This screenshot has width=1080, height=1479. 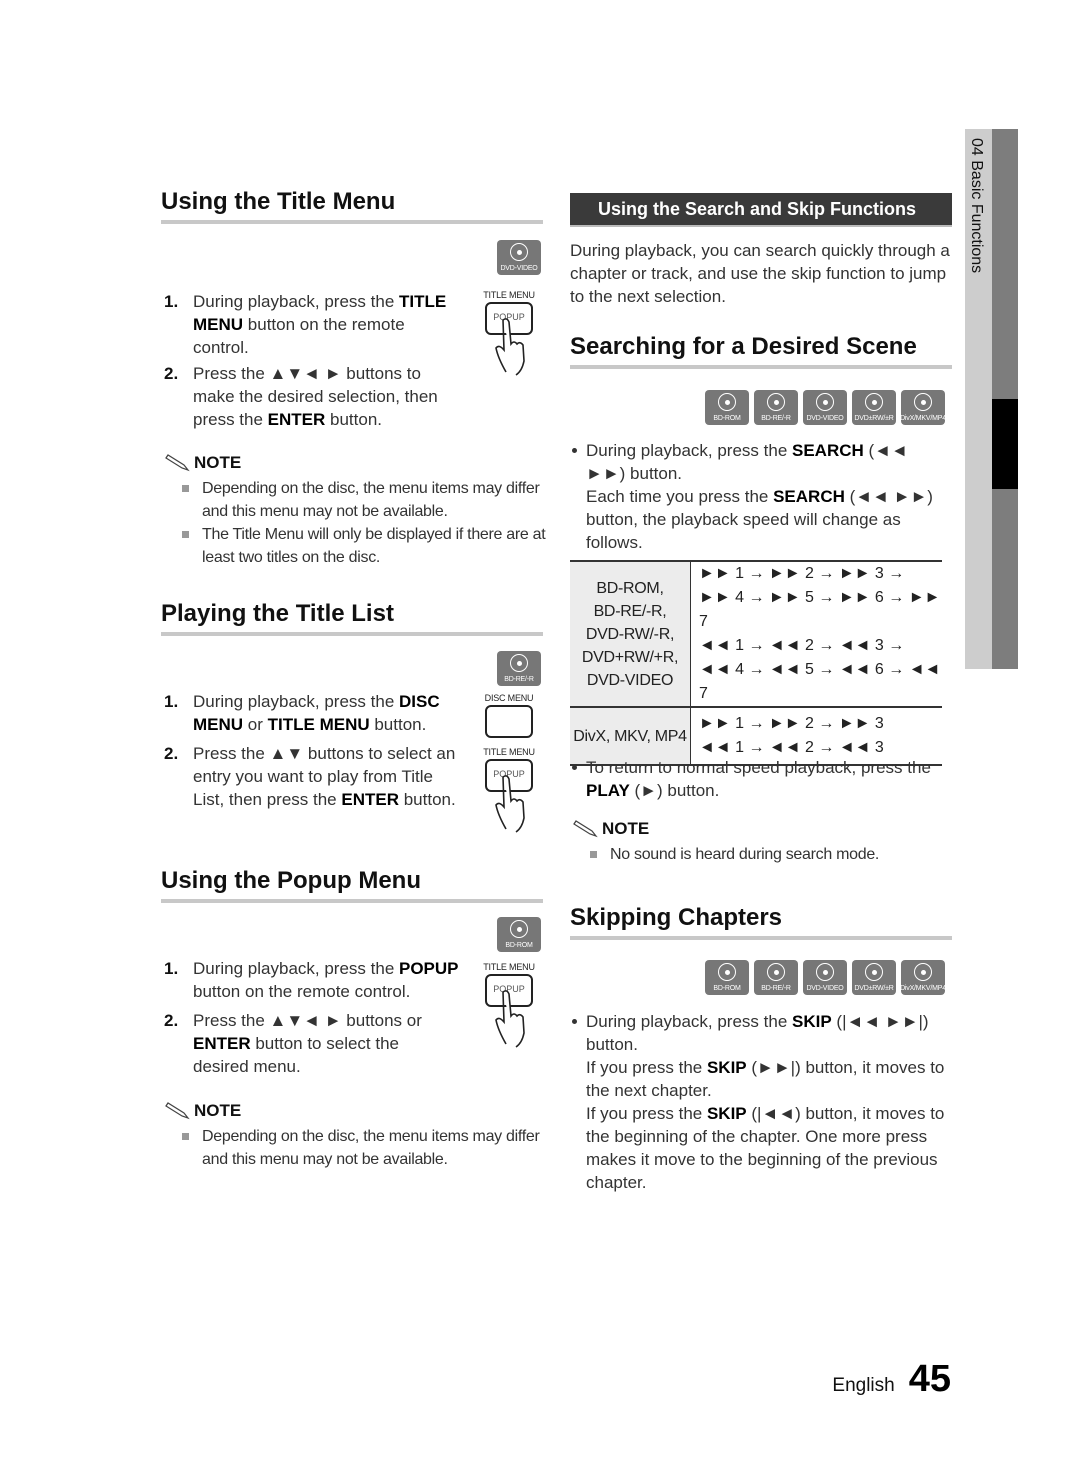 I want to click on section-search-scene: Searching for a Desired Scene, so click(x=761, y=351).